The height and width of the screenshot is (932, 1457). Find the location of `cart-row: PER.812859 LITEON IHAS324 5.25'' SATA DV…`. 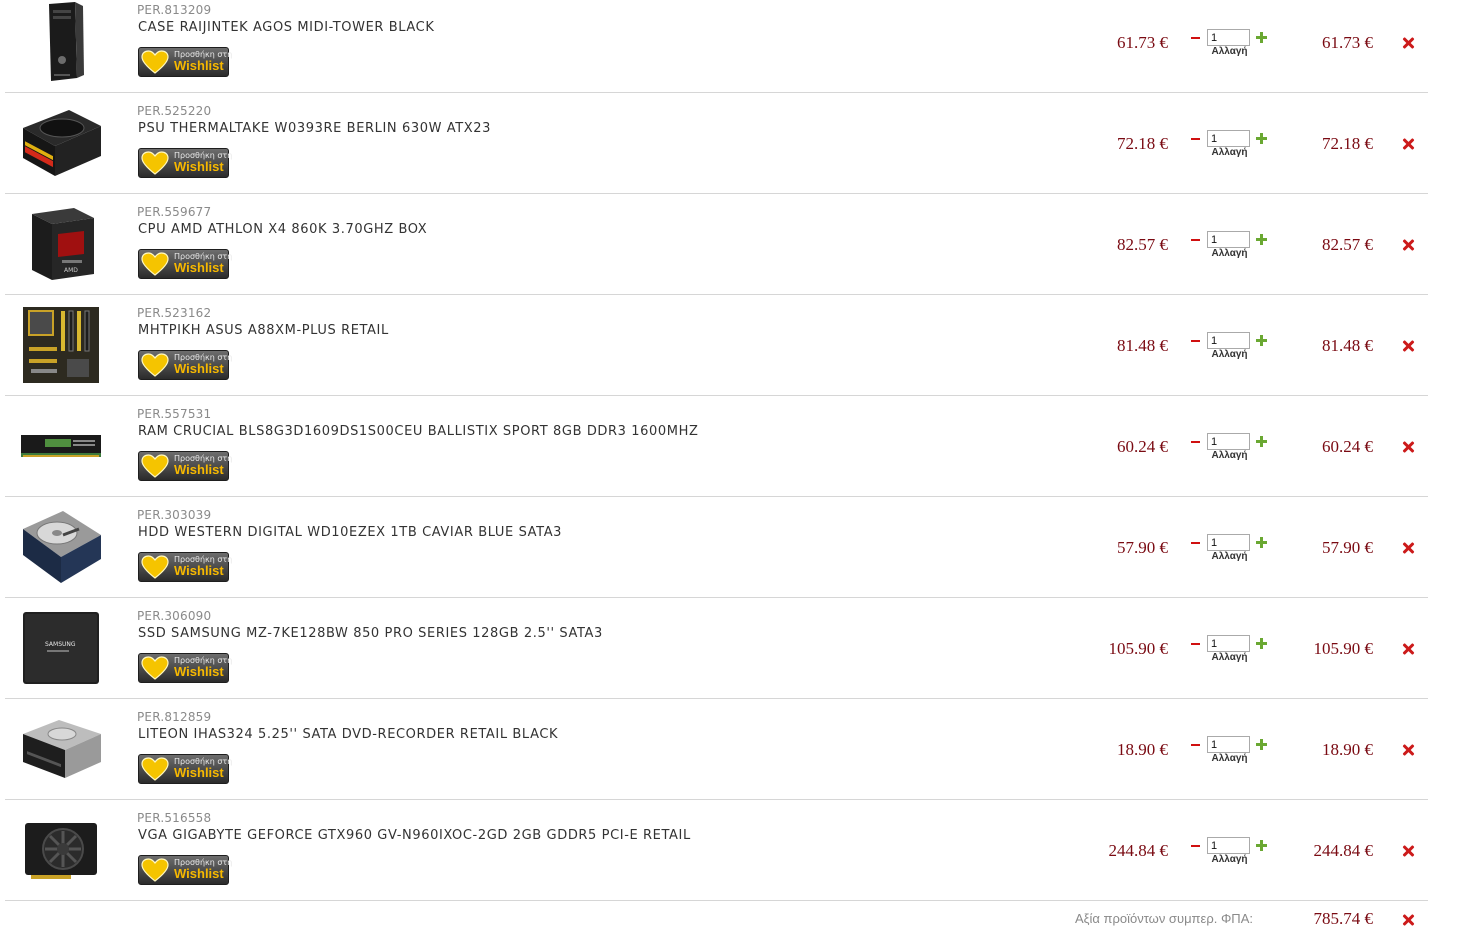

cart-row: PER.812859 LITEON IHAS324 5.25'' SATA DV… is located at coordinates (716, 749).